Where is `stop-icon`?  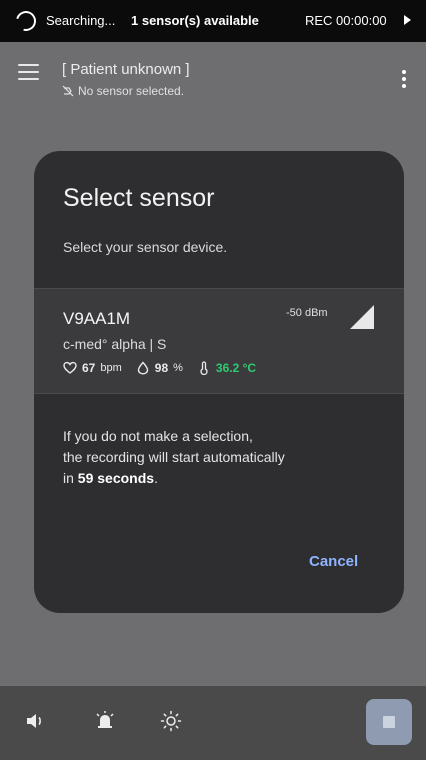 stop-icon is located at coordinates (389, 722).